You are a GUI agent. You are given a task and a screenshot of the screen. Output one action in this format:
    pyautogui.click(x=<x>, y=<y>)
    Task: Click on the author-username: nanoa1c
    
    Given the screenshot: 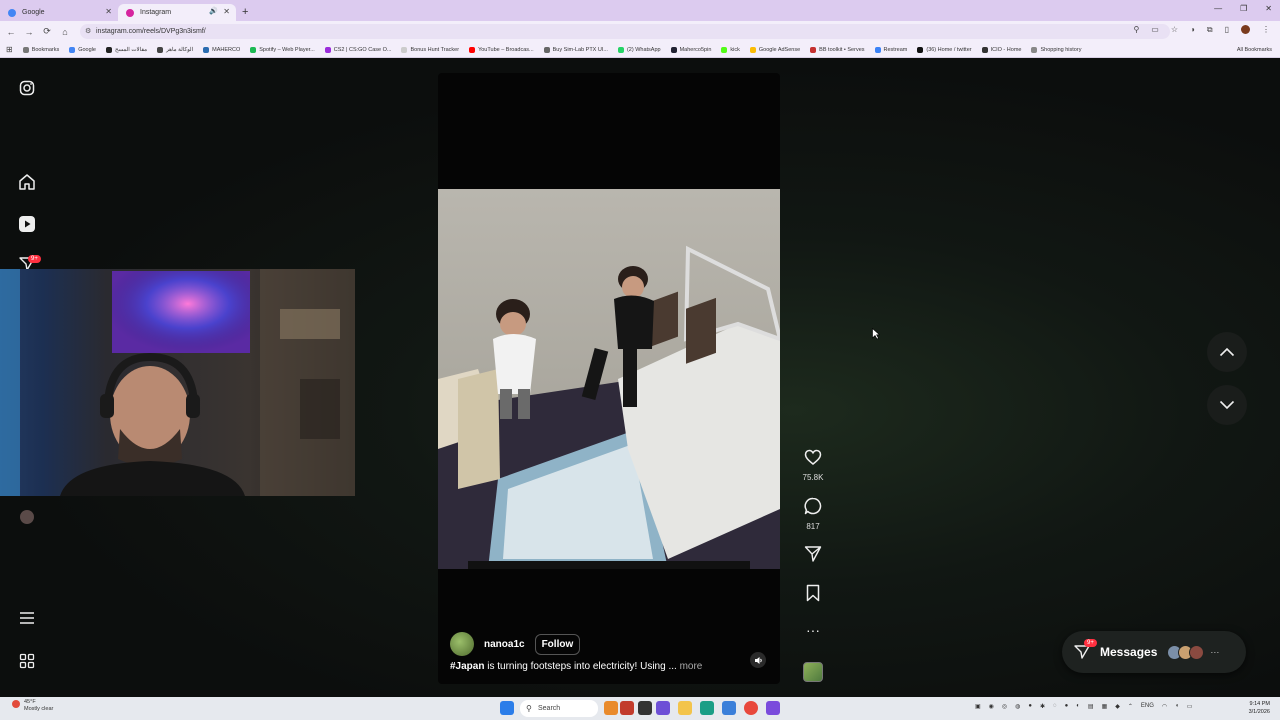 What is the action you would take?
    pyautogui.click(x=504, y=644)
    